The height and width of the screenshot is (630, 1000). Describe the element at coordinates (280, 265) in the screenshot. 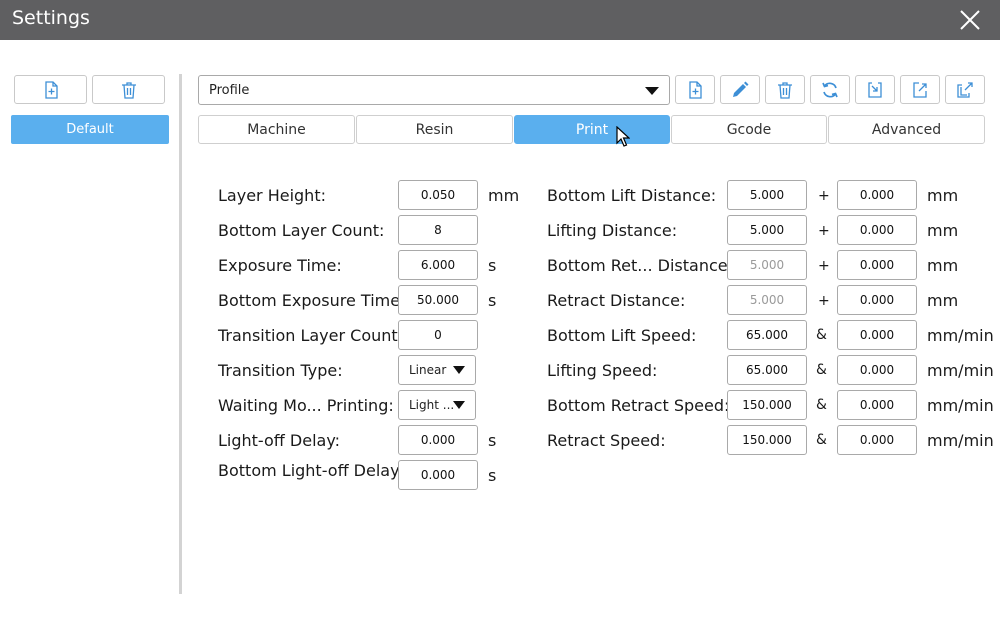

I see `exposure-time-label: Exposure Time:` at that location.